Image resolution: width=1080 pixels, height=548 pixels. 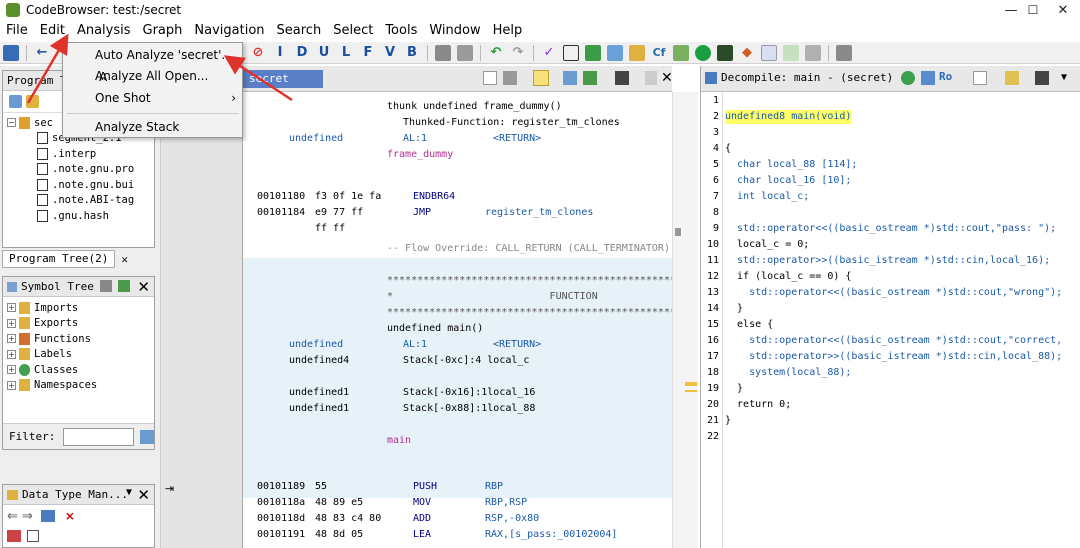 What do you see at coordinates (12, 516) in the screenshot?
I see `back-arrow-icon: ⇐` at bounding box center [12, 516].